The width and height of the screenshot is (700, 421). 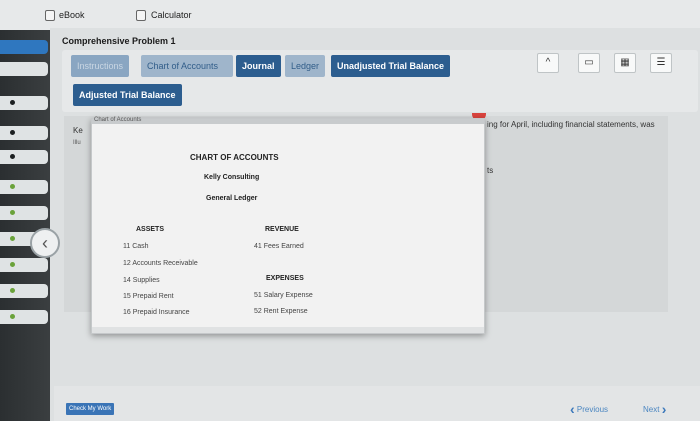 I want to click on top-toolbar: eBook Calculator, so click(x=350, y=15).